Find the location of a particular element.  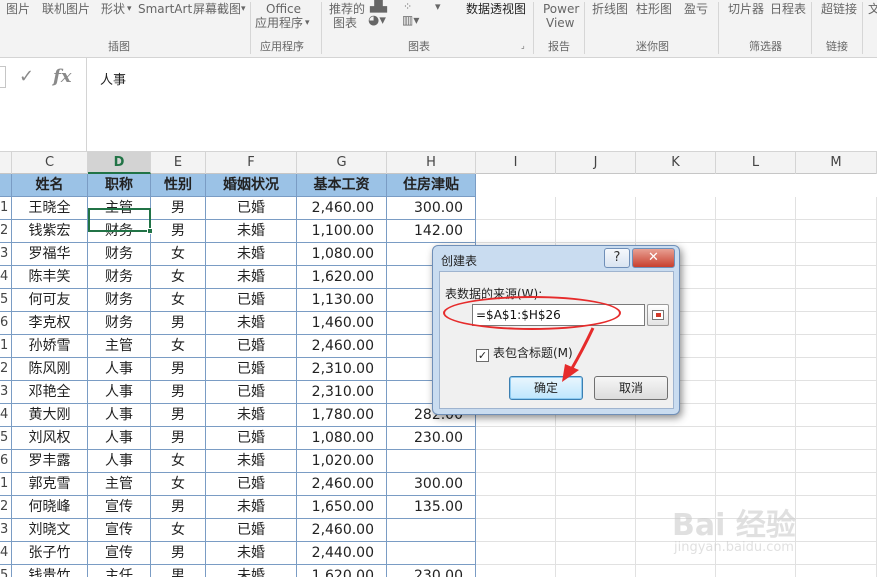

combo-chart-icon: ▥▾ is located at coordinates (410, 20).